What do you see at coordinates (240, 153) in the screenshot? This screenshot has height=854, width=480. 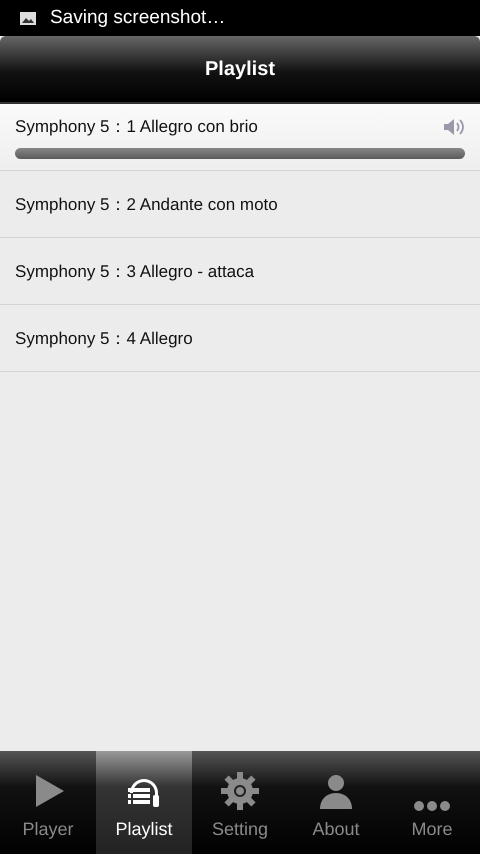 I see `progress-bar` at bounding box center [240, 153].